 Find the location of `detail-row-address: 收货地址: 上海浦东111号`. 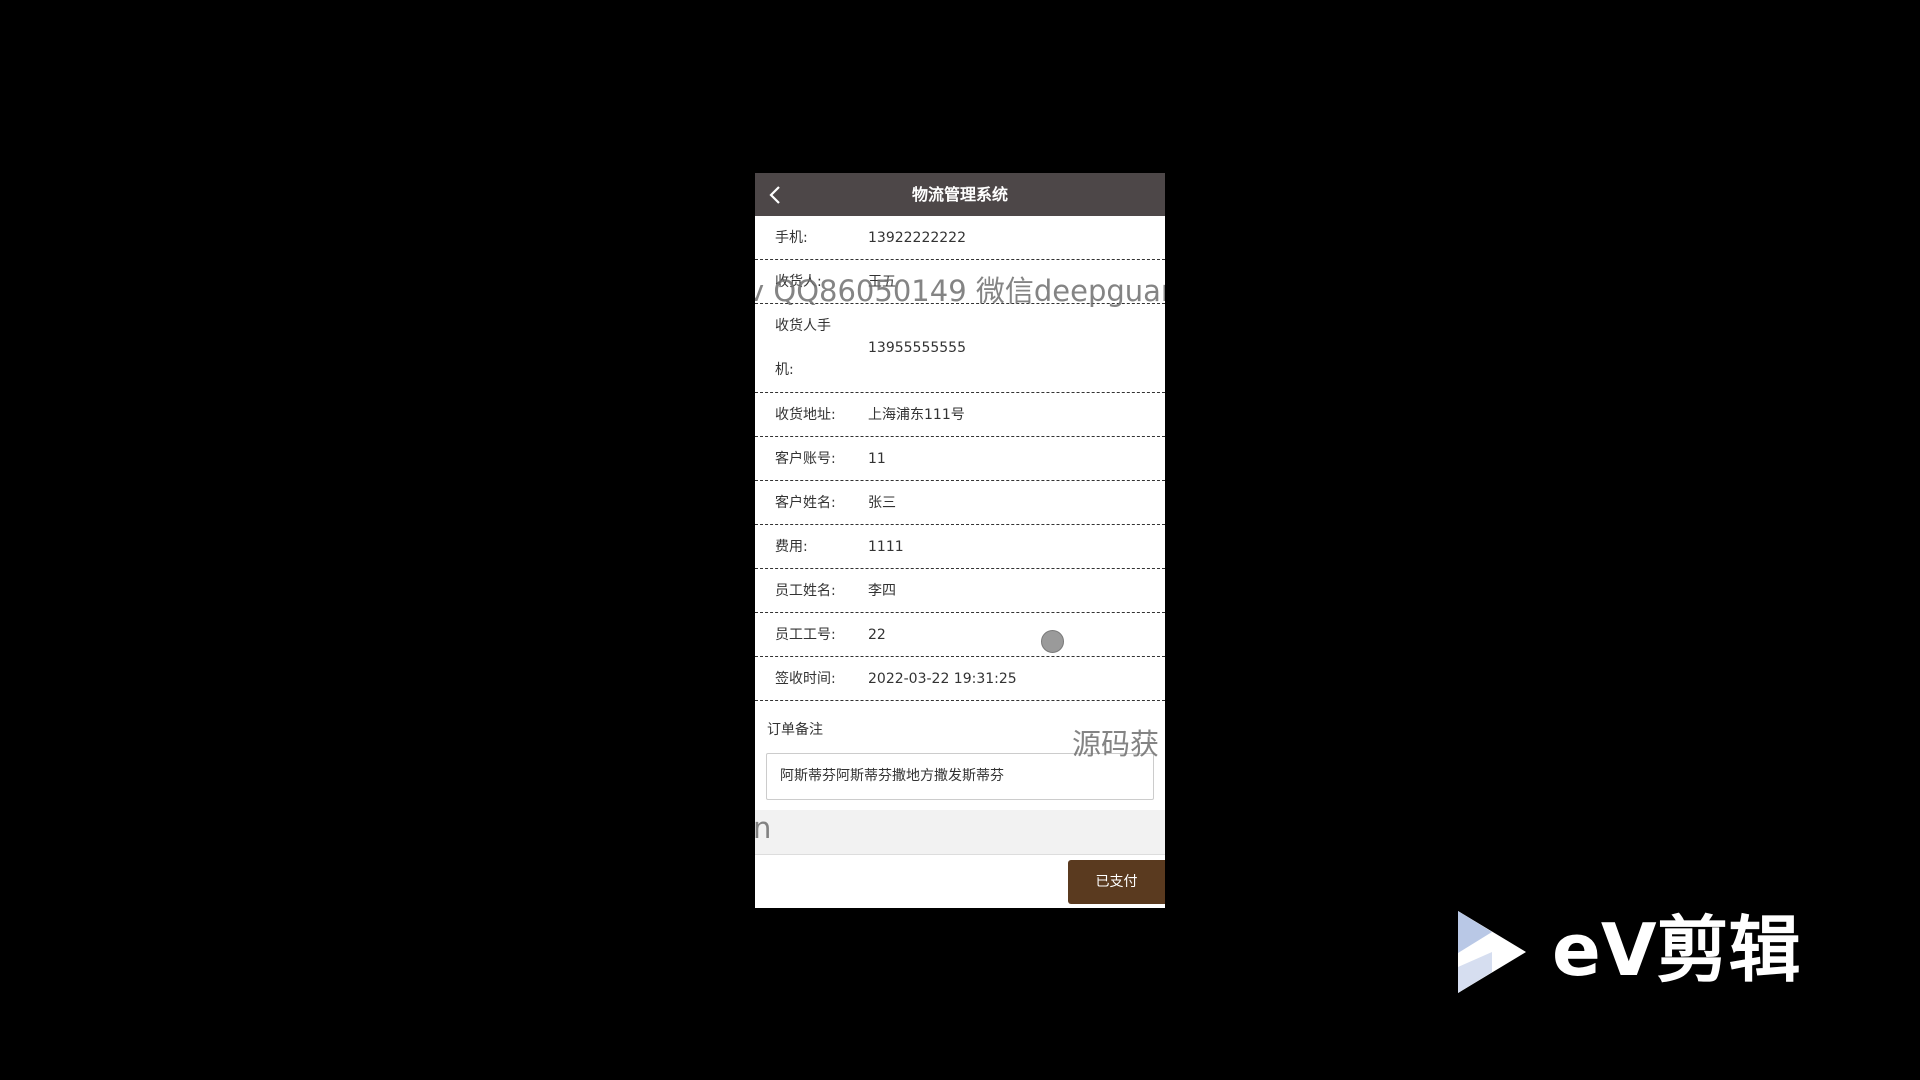

detail-row-address: 收货地址: 上海浦东111号 is located at coordinates (960, 415).